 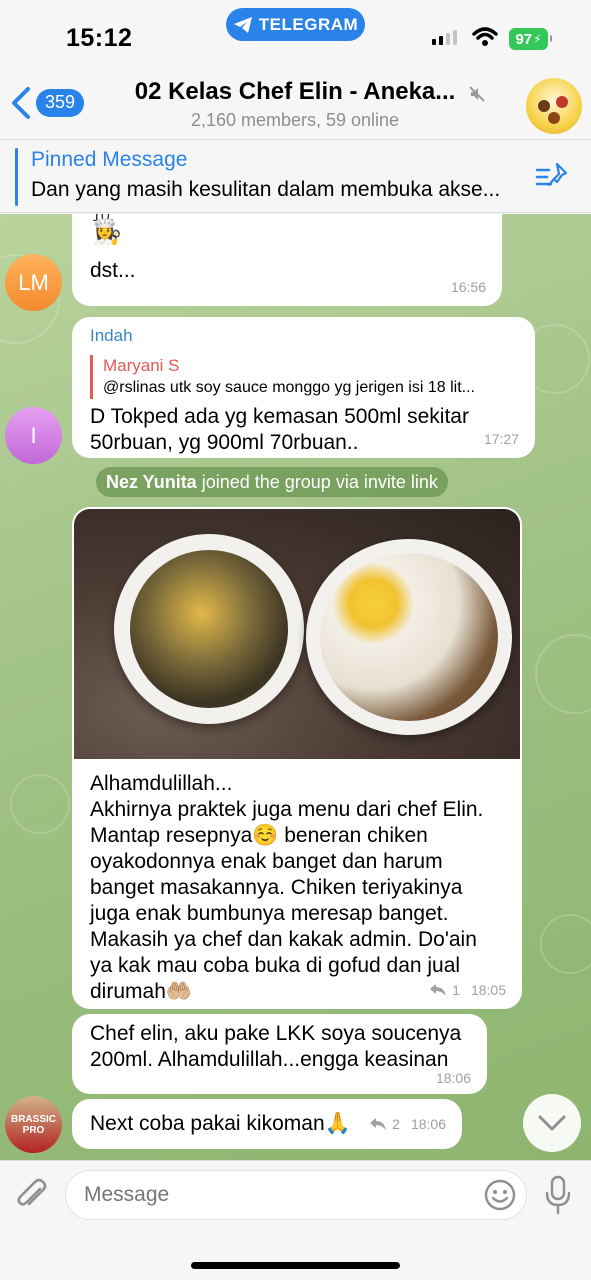 What do you see at coordinates (287, 260) in the screenshot?
I see `message-bubble: 10. 👩‍🍳 dst... 16:56` at bounding box center [287, 260].